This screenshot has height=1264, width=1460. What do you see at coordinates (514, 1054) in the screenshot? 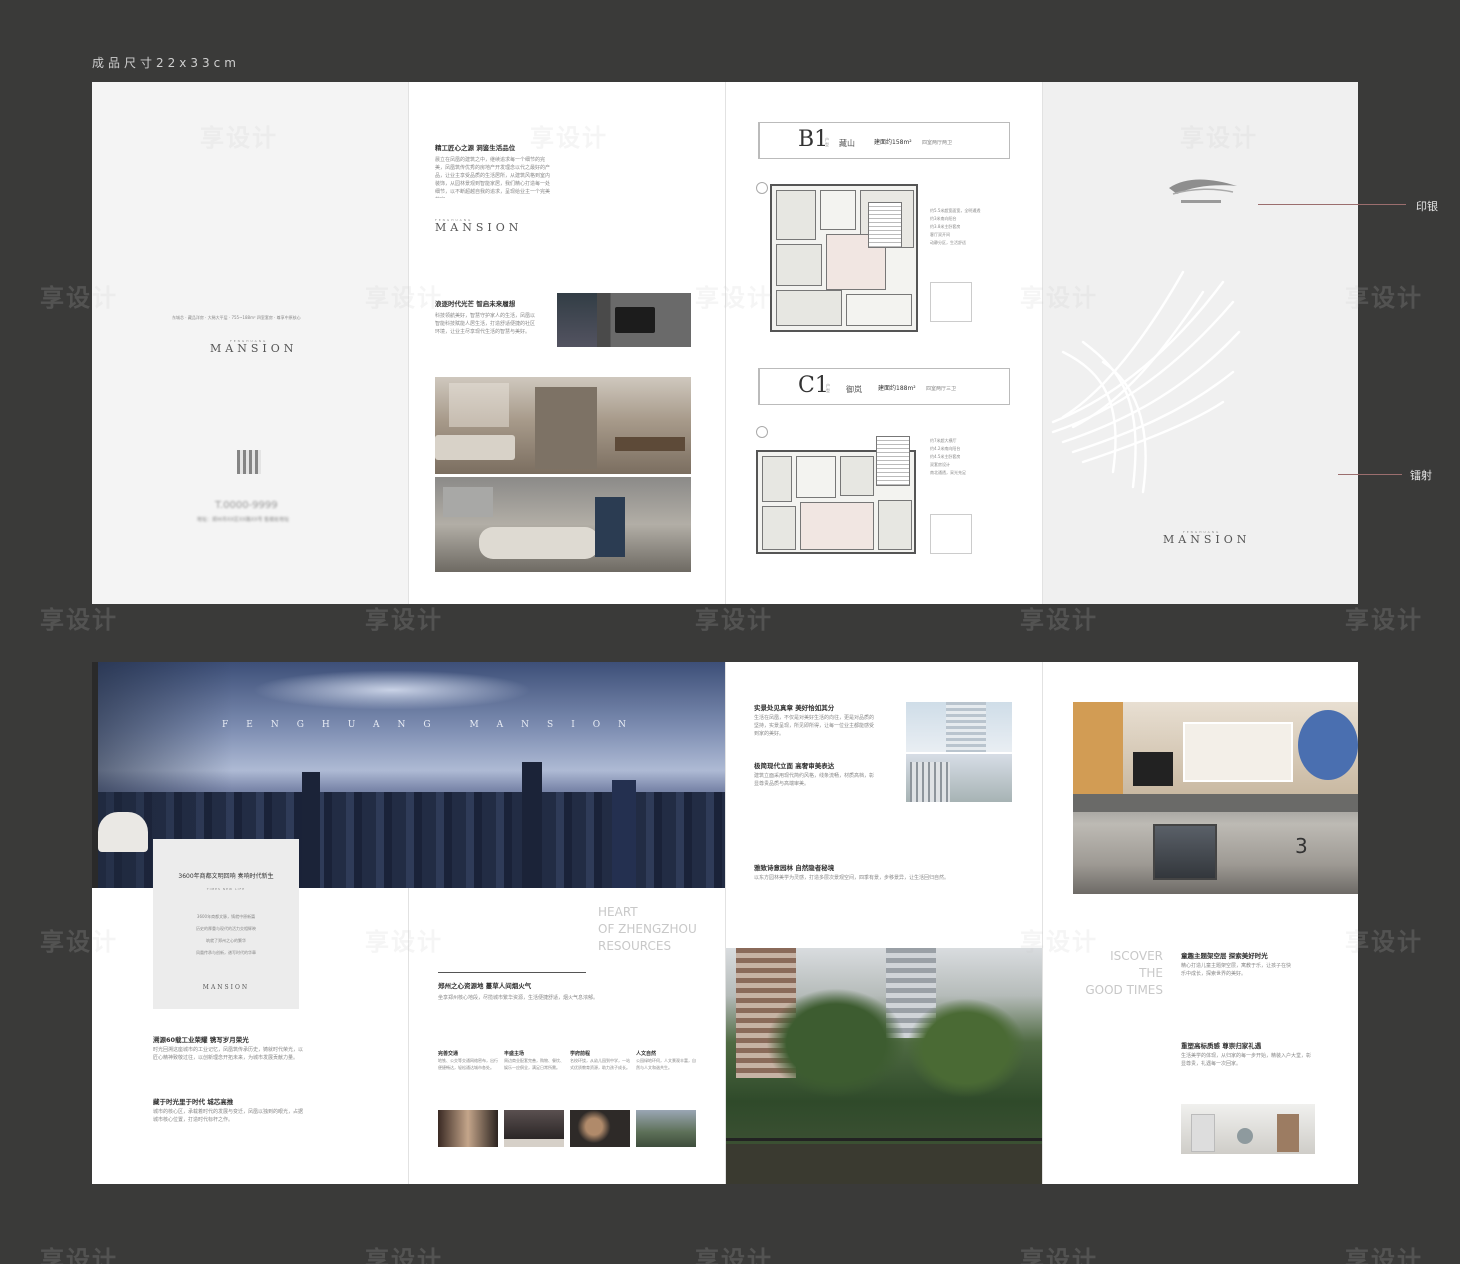
I see `resource-col-title: 丰盛主场` at bounding box center [514, 1054].